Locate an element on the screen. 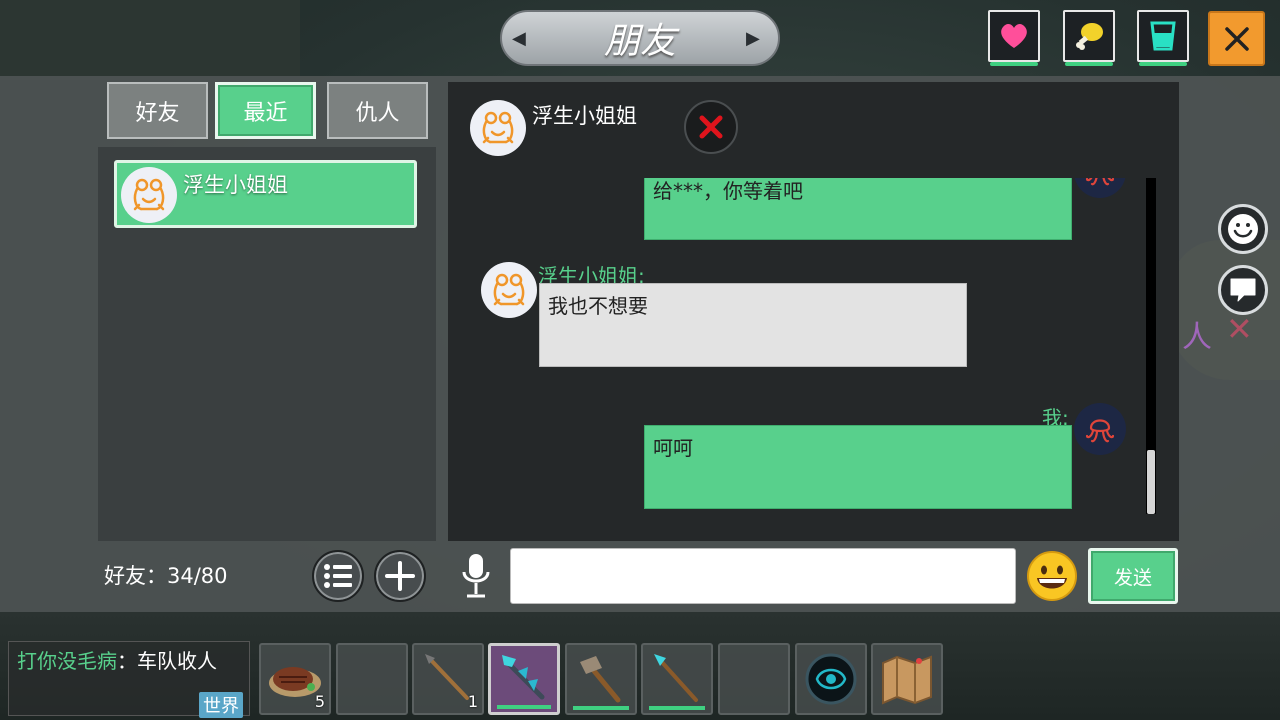 The width and height of the screenshot is (1280, 720). delete-contact-button is located at coordinates (711, 127).